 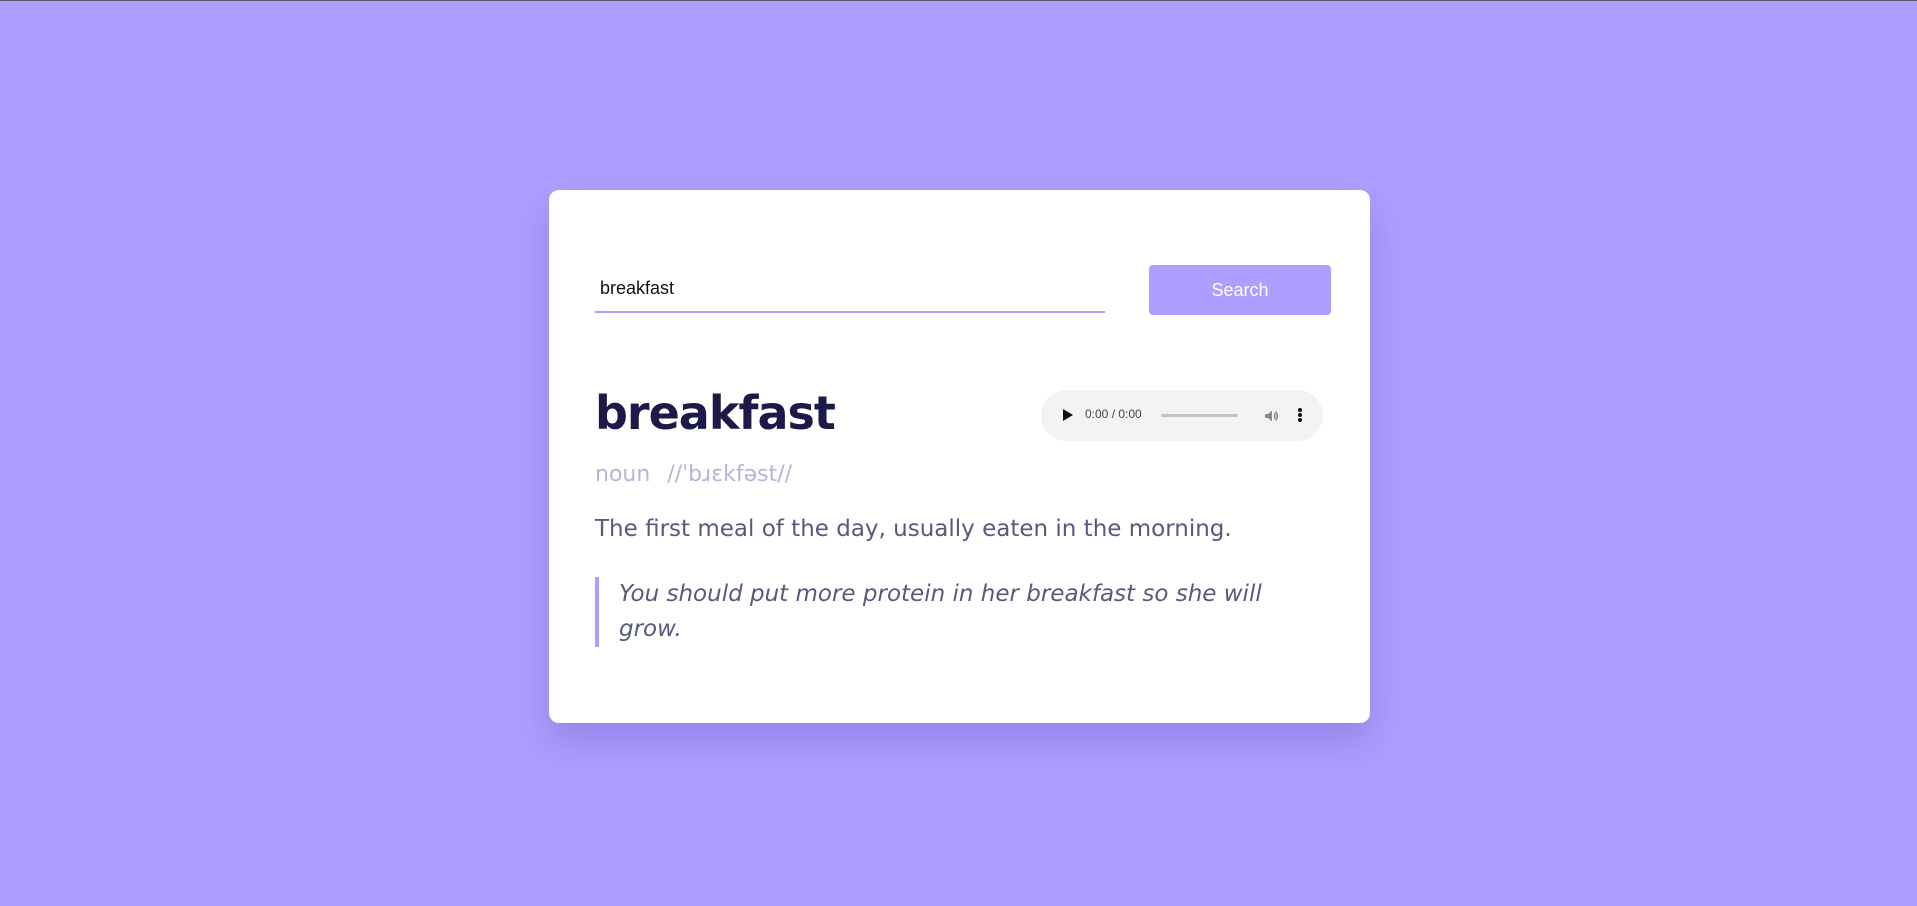 I want to click on audio-player: 0:00 / 0:00, so click(x=1182, y=415).